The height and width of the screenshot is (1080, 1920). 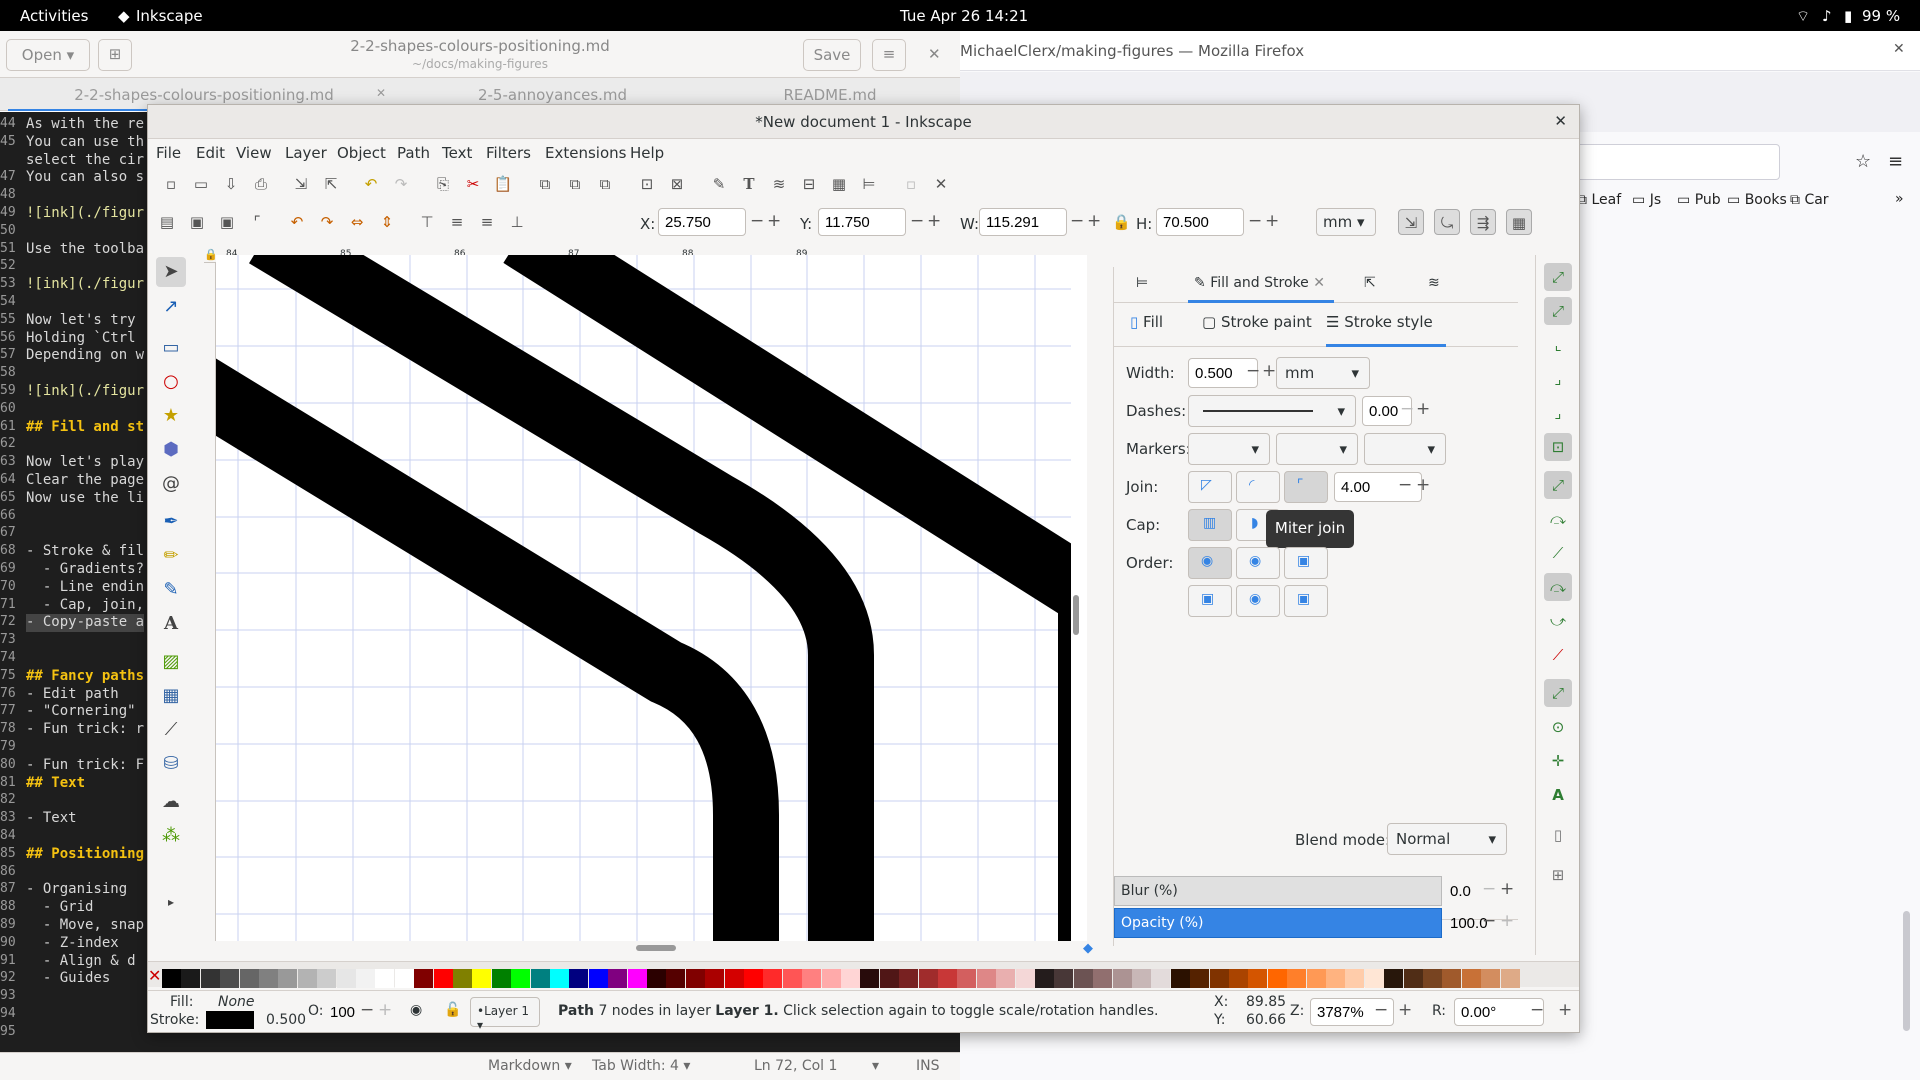 I want to click on rotate-cw-icon: ↷, so click(x=327, y=222).